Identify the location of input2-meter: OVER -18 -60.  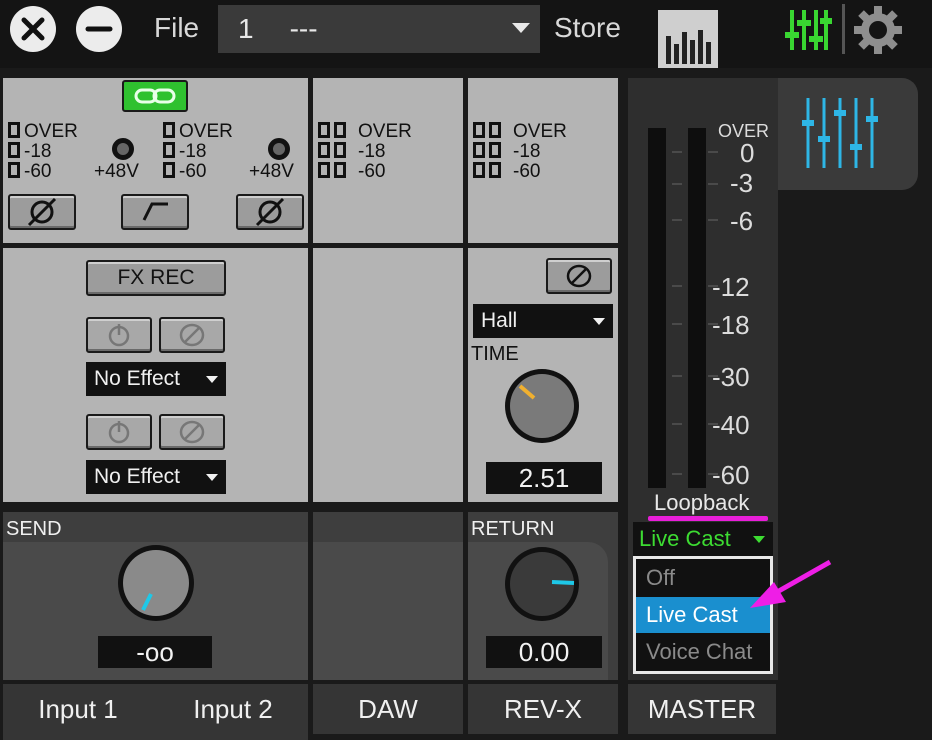
(198, 152).